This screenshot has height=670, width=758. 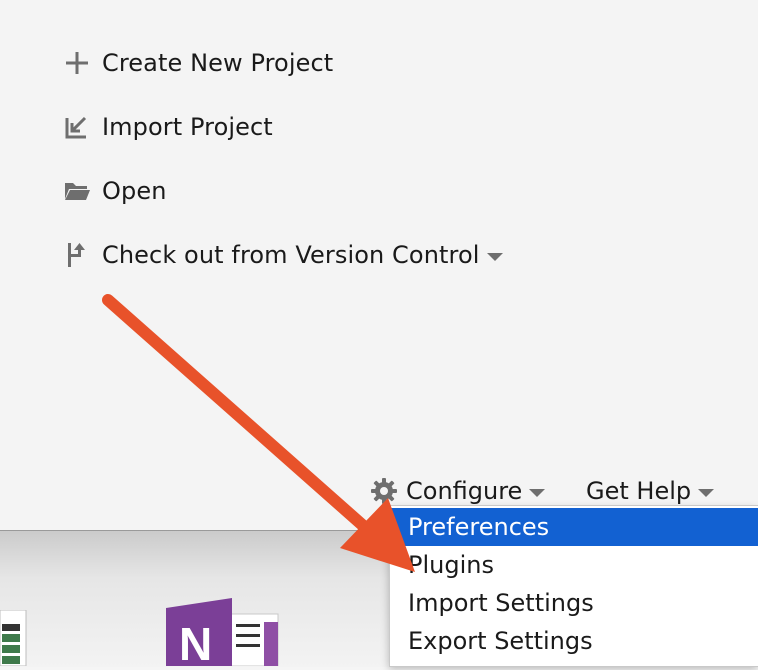 What do you see at coordinates (574, 565) in the screenshot?
I see `menu-item-plugins: Plugins` at bounding box center [574, 565].